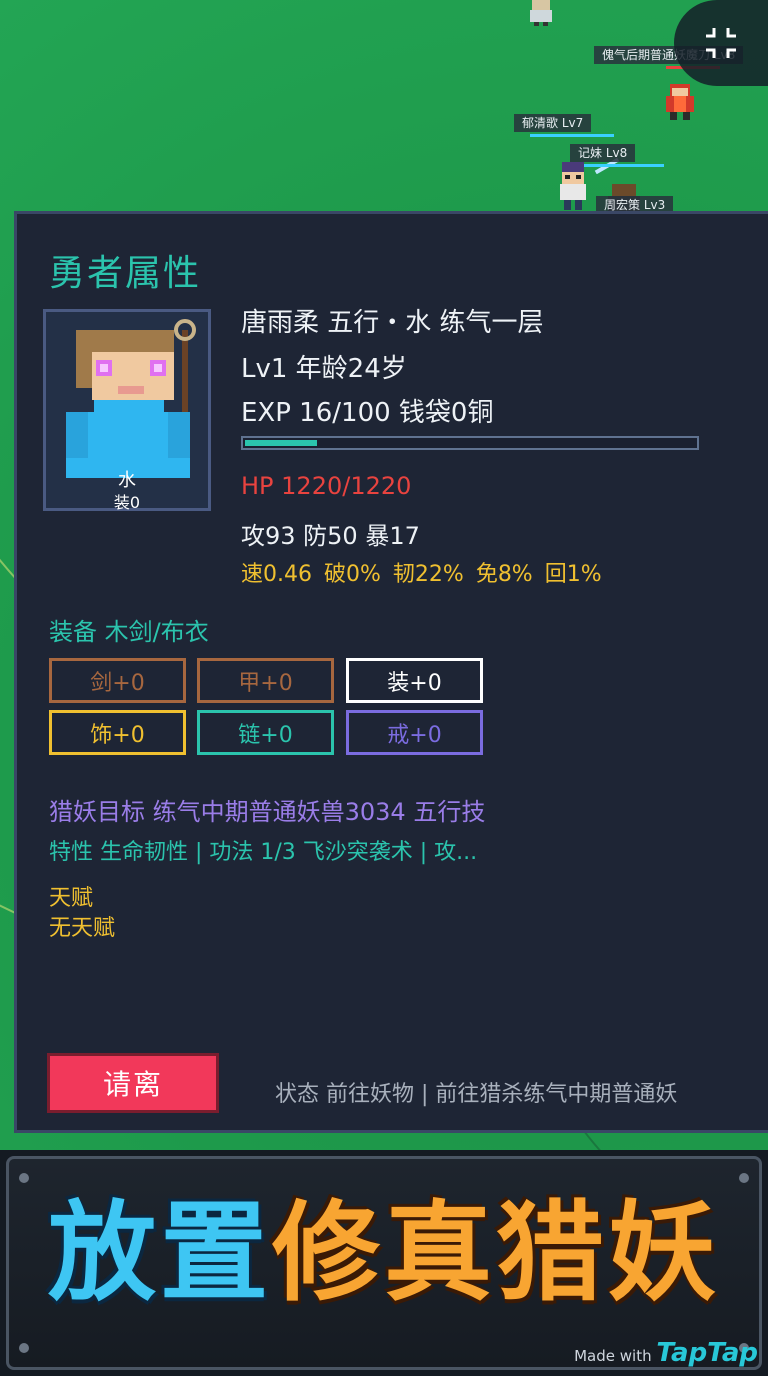 This screenshot has width=768, height=1376. What do you see at coordinates (330, 536) in the screenshot?
I see `hero-combat-line: 攻93 防50 暴17` at bounding box center [330, 536].